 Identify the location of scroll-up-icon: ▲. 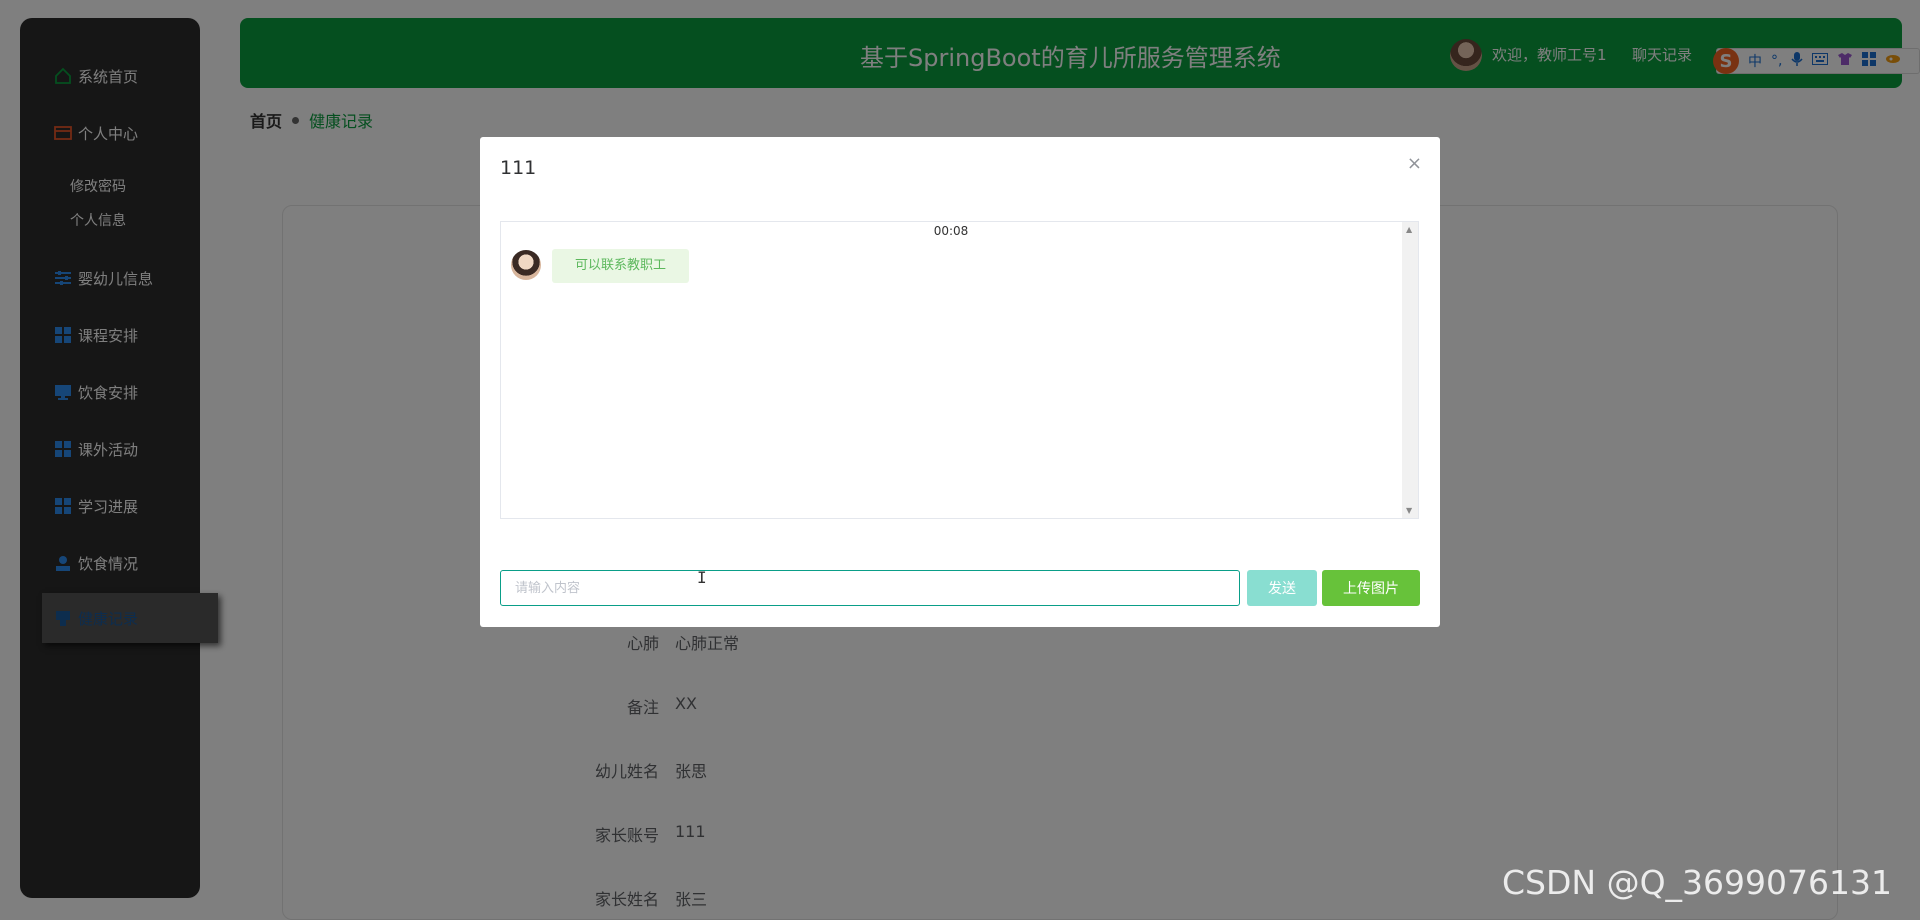
(1409, 229).